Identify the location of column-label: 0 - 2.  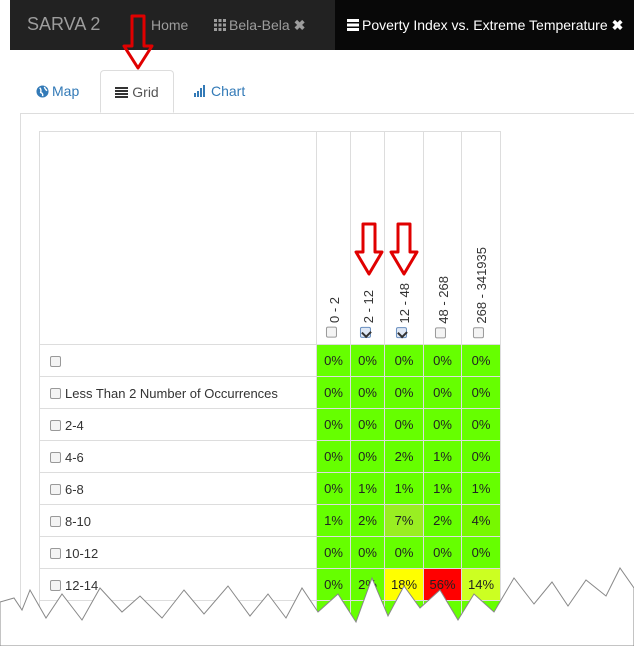
(334, 310).